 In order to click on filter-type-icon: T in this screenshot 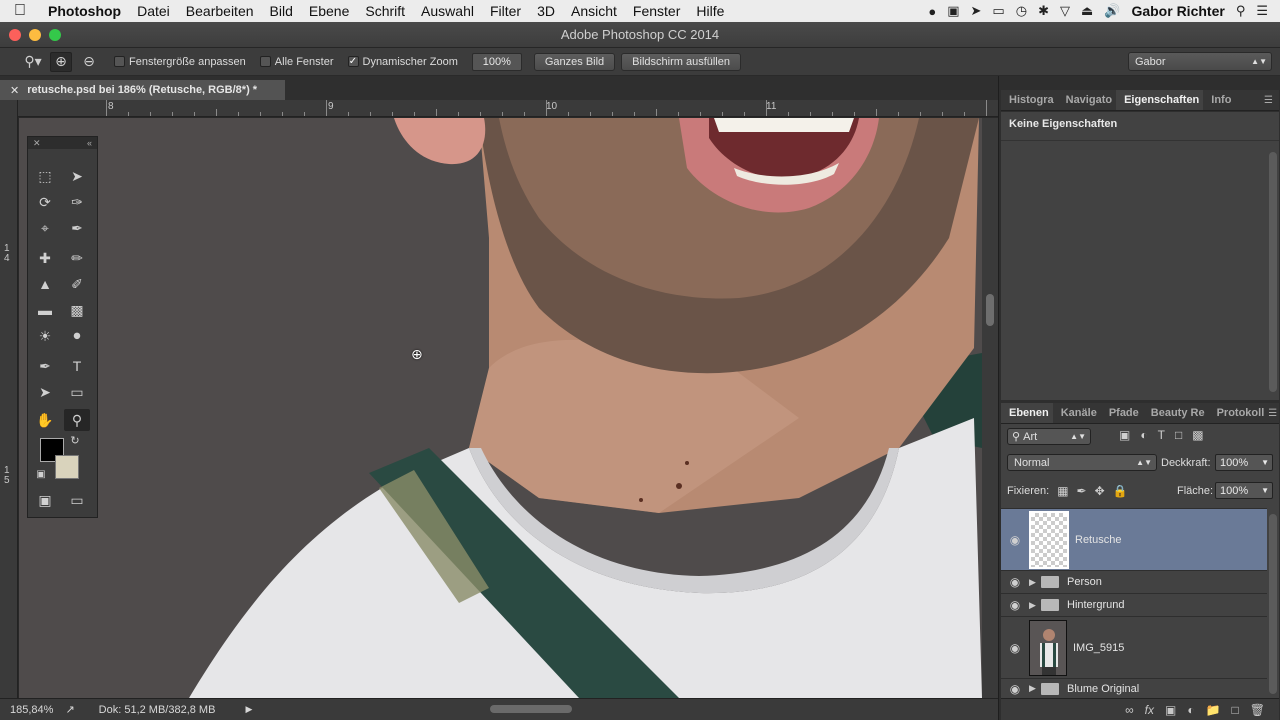, I will do `click(1161, 435)`.